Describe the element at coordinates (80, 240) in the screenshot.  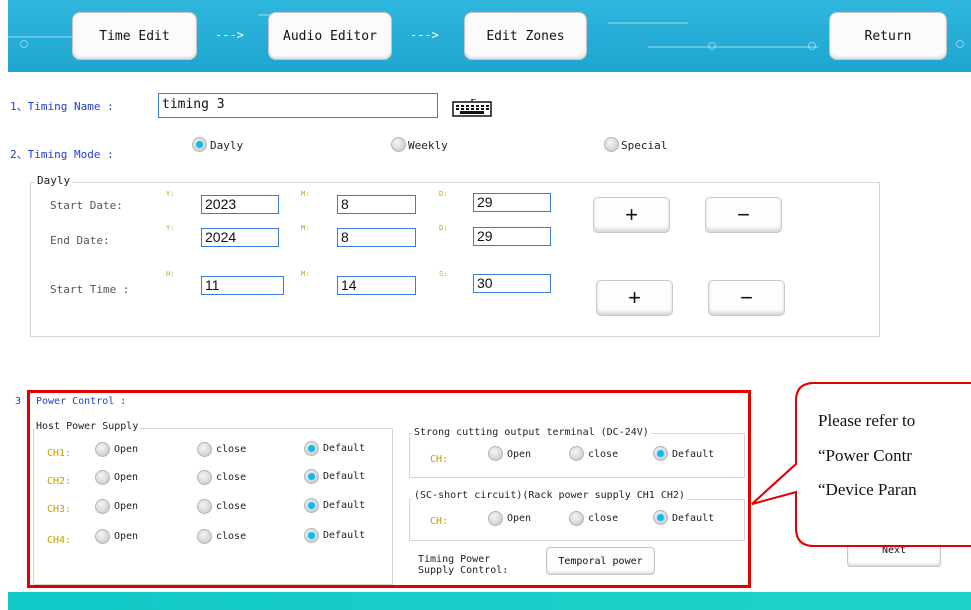
I see `end-date-label: End Date:` at that location.